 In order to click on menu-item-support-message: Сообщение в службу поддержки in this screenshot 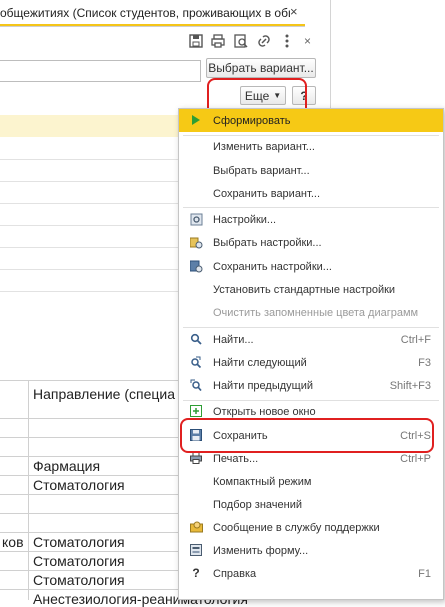, I will do `click(311, 527)`.